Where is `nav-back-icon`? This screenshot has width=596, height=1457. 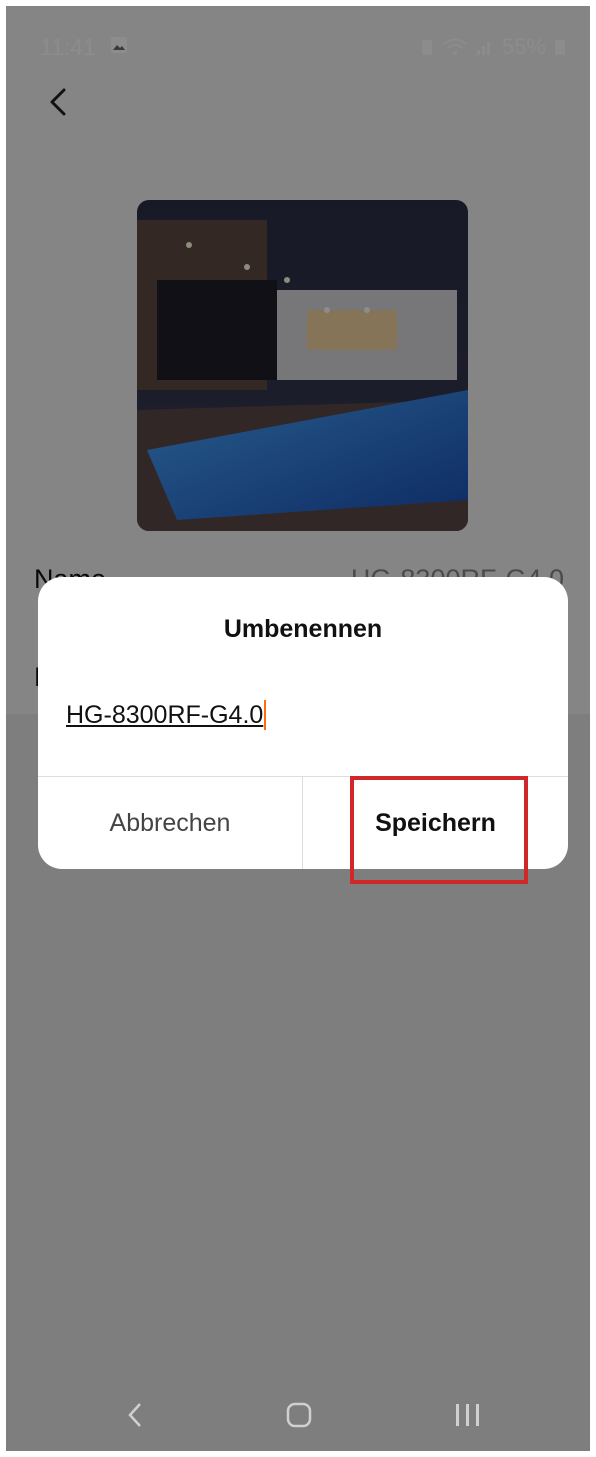
nav-back-icon is located at coordinates (136, 1415).